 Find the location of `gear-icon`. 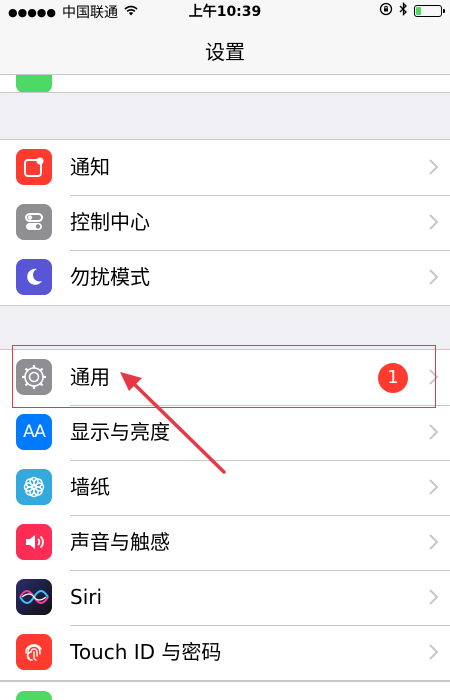

gear-icon is located at coordinates (34, 377).